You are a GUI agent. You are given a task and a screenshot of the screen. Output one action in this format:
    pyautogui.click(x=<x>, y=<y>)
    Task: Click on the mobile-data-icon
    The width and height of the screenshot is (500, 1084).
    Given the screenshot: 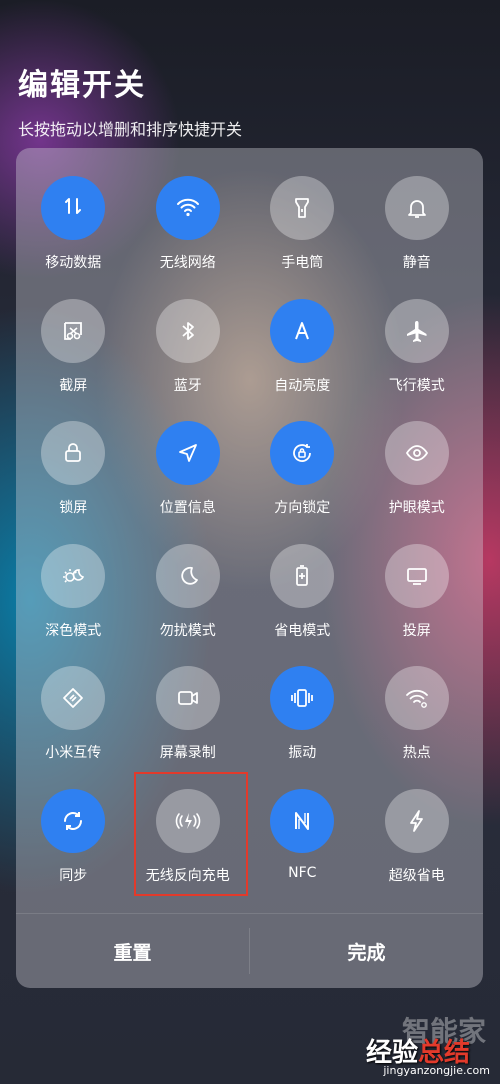 What is the action you would take?
    pyautogui.click(x=73, y=206)
    